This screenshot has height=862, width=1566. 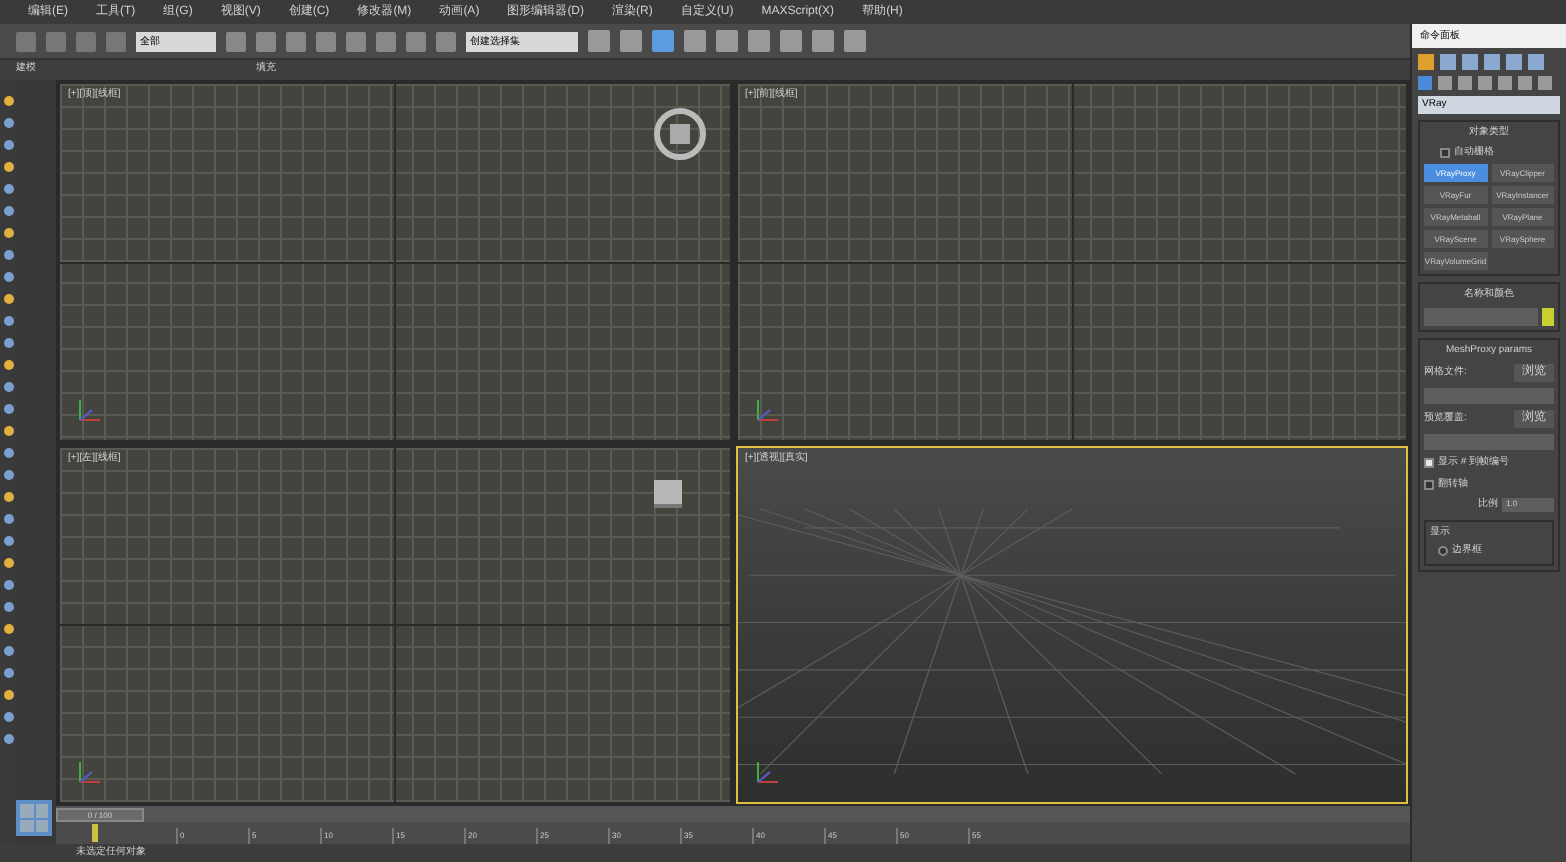 What do you see at coordinates (1548, 316) in the screenshot?
I see `color-swatch` at bounding box center [1548, 316].